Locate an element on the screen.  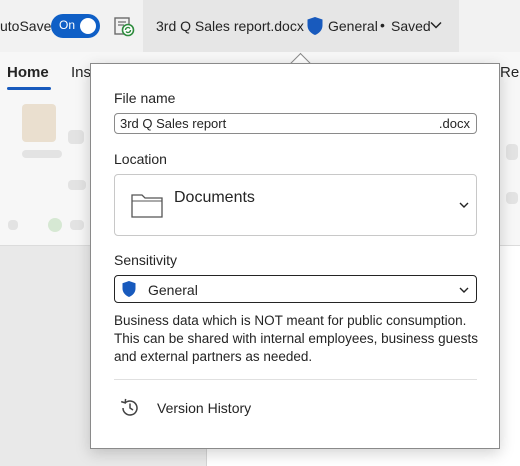
divider is located at coordinates (295, 379).